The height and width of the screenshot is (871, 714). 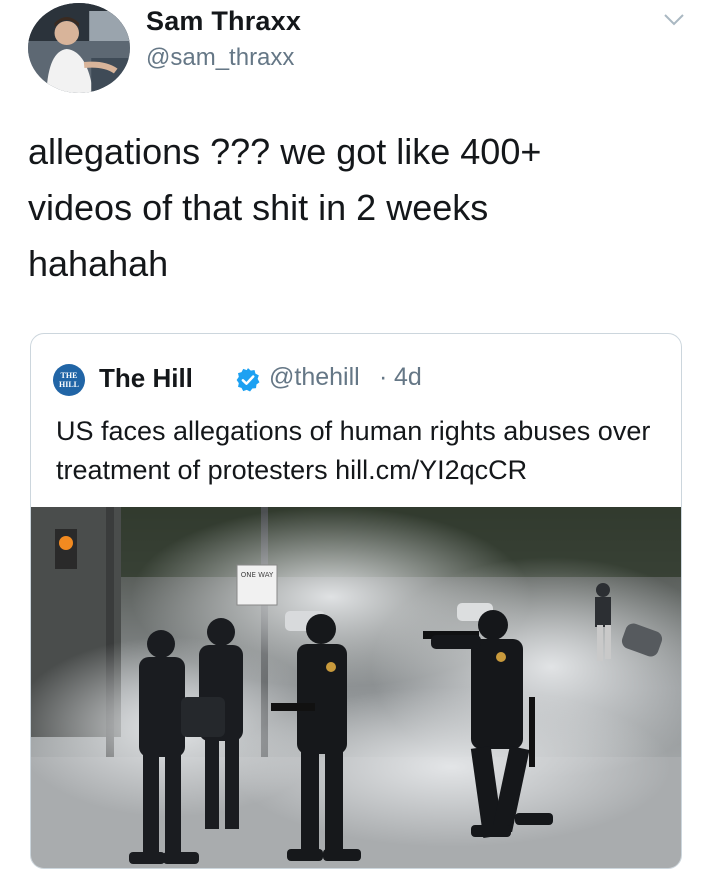 I want to click on quoted-author-handle: @thehill, so click(x=314, y=377).